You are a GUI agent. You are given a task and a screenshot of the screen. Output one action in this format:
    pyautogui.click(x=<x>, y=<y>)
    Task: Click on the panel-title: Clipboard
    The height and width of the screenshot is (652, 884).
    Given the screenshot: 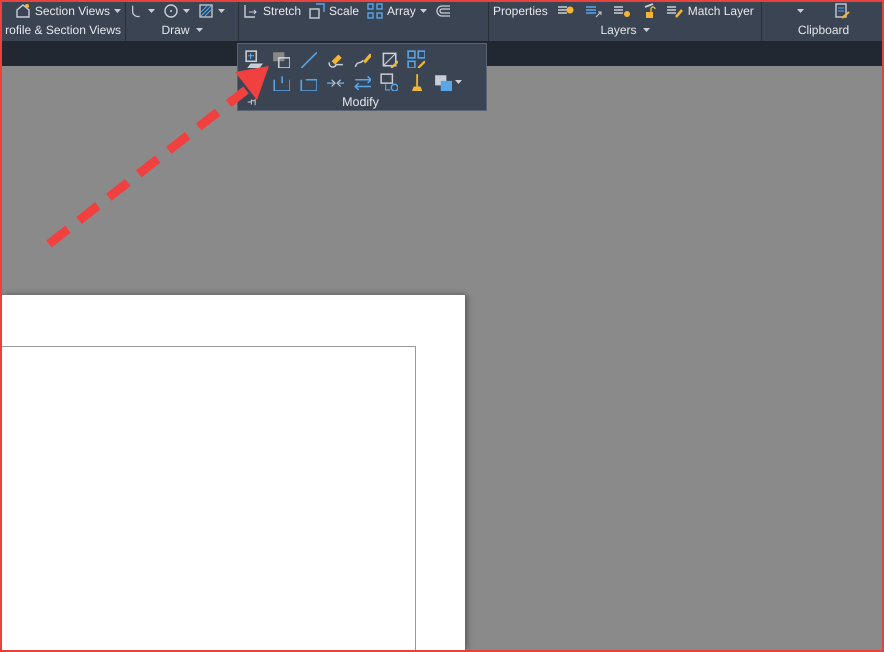 What is the action you would take?
    pyautogui.click(x=824, y=30)
    